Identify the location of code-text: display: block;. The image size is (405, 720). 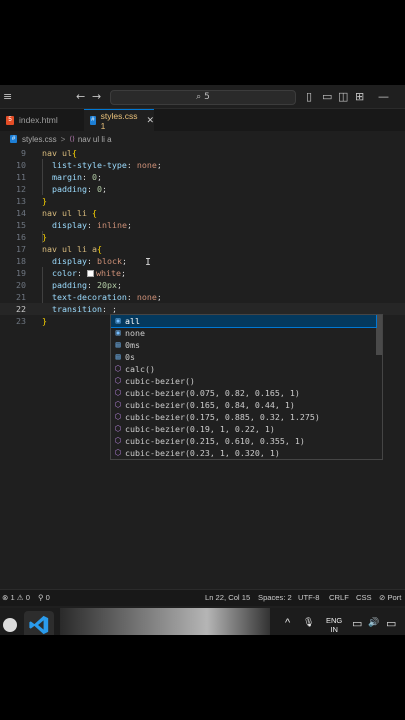
(84, 261).